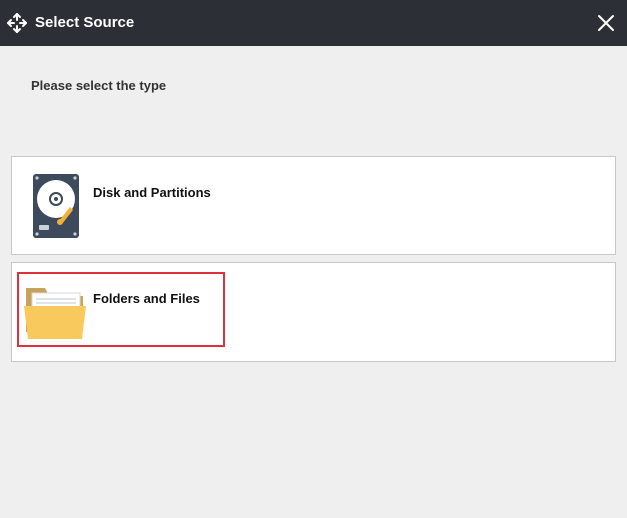 Image resolution: width=627 pixels, height=518 pixels. Describe the element at coordinates (99, 85) in the screenshot. I see `select-type-prompt: Please select the type` at that location.